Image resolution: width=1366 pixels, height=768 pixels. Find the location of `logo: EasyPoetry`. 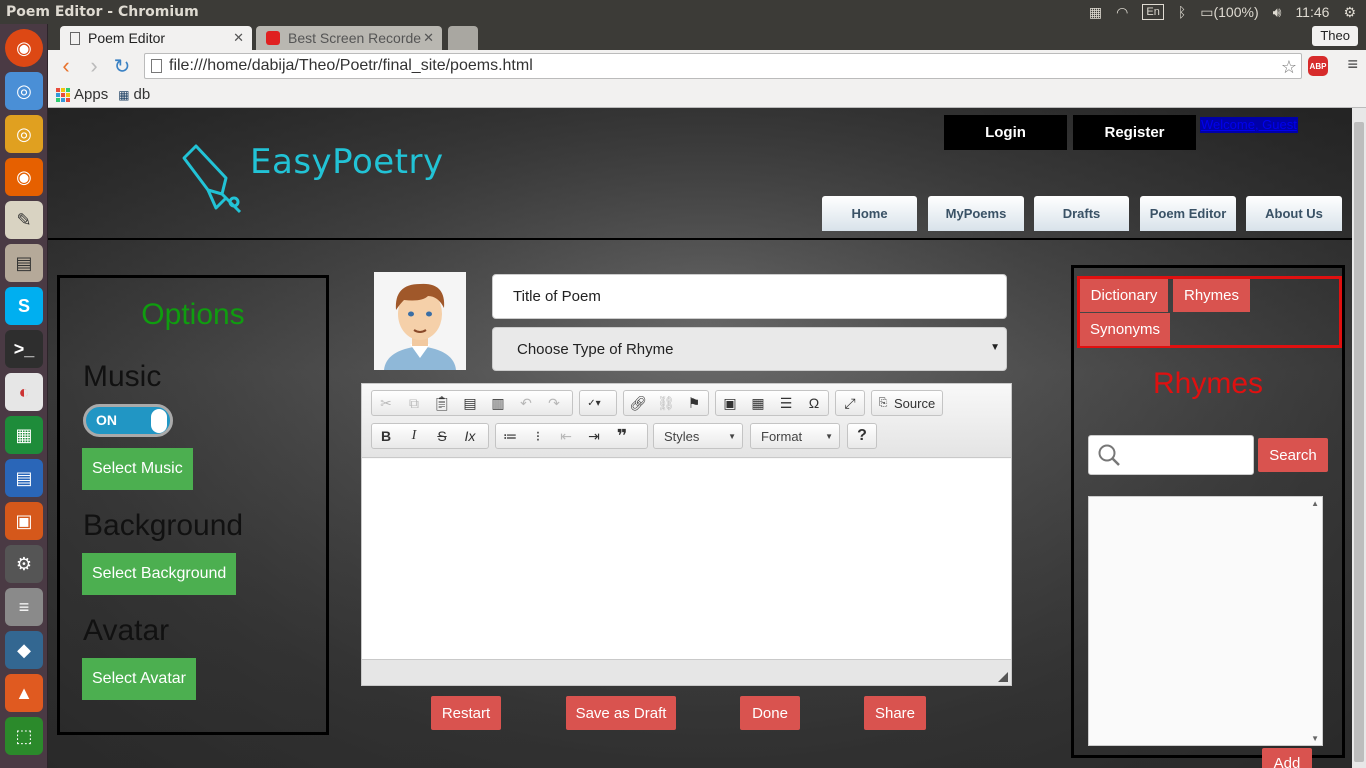

logo: EasyPoetry is located at coordinates (311, 176).